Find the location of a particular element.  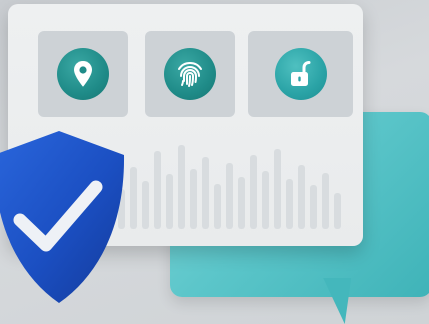

unlock-tile is located at coordinates (300, 74).